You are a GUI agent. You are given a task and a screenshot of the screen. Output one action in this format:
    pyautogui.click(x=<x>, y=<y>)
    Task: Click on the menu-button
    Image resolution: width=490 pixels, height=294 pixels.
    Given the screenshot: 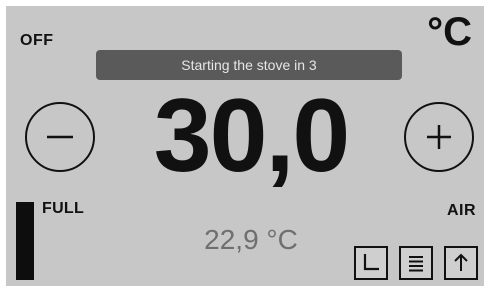 What is the action you would take?
    pyautogui.click(x=416, y=263)
    